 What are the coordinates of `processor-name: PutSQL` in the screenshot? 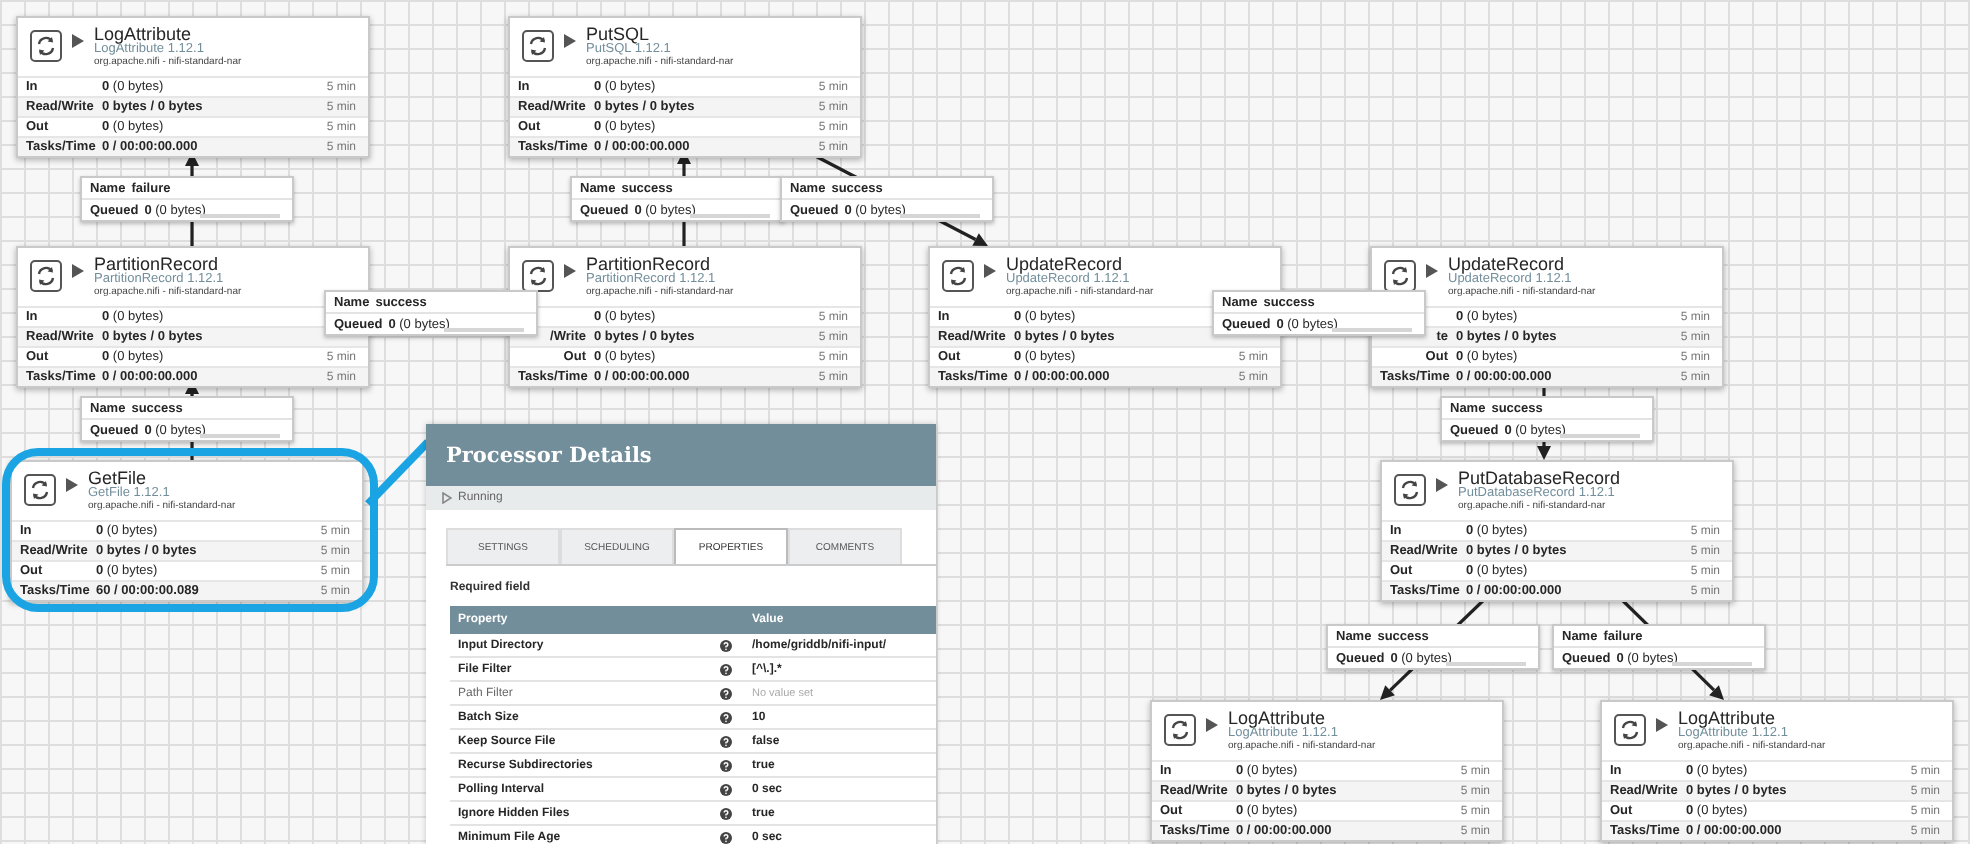 It's located at (618, 35).